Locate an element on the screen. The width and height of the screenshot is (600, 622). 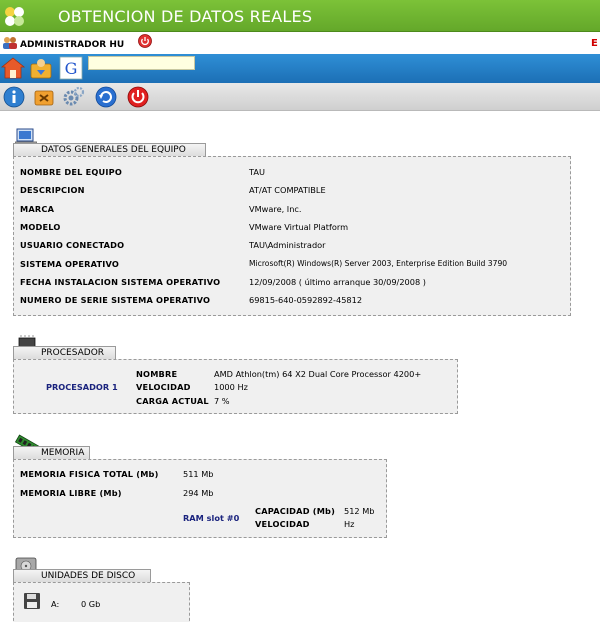
processor-value: 1000 Hz is located at coordinates (231, 387).